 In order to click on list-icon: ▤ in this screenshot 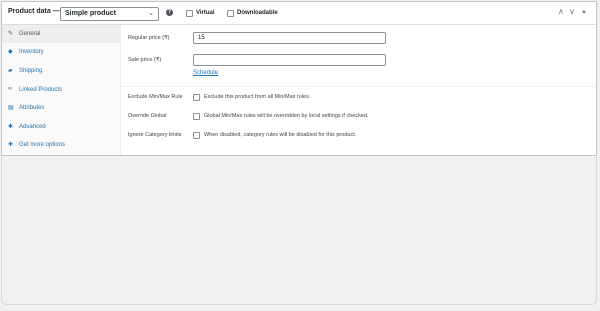, I will do `click(11, 108)`.